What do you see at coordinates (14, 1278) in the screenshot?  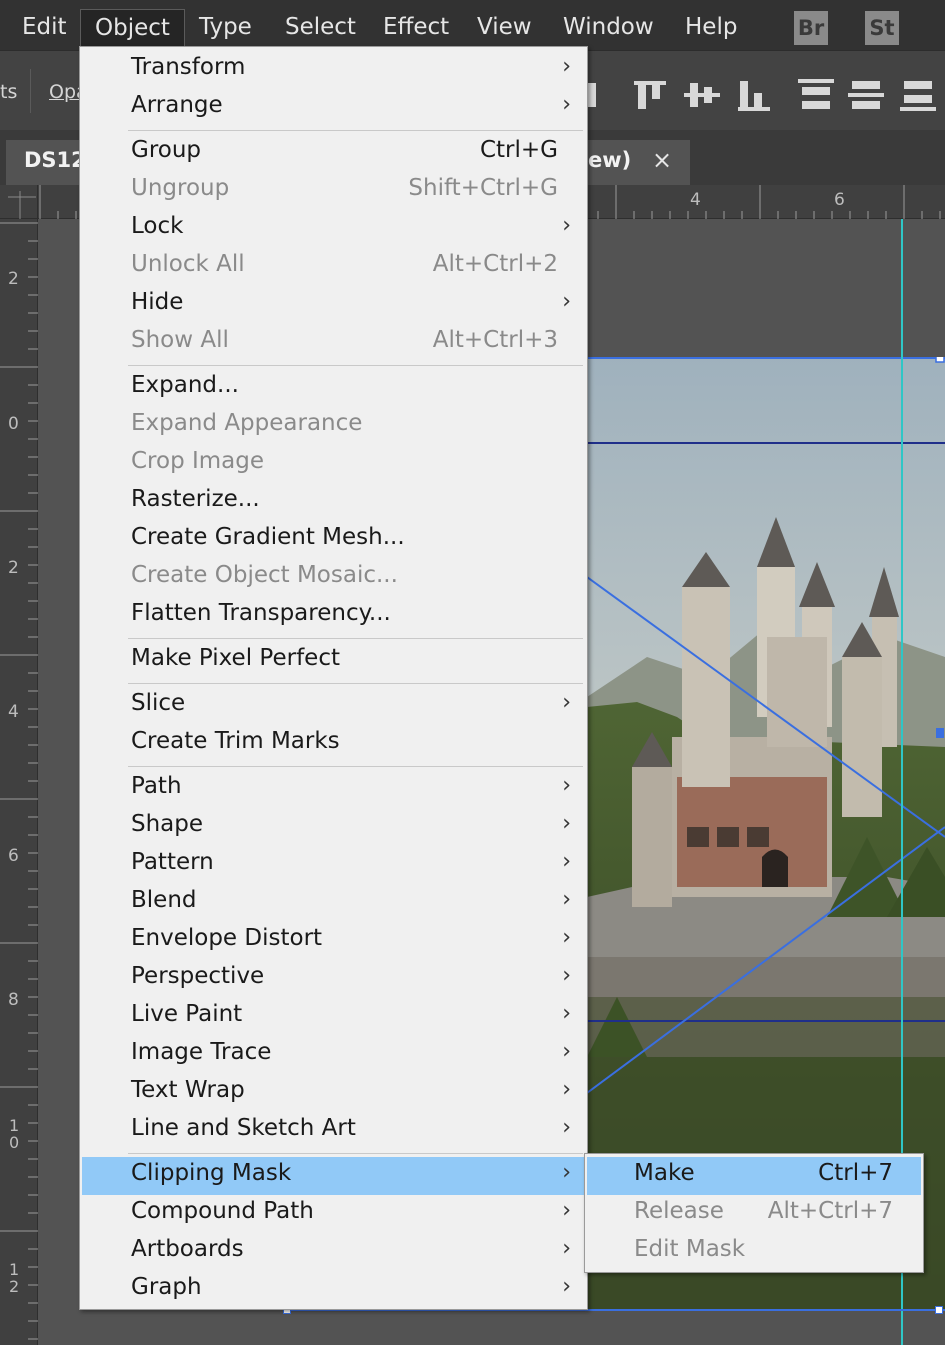 I see `ruler-label: 1 2` at bounding box center [14, 1278].